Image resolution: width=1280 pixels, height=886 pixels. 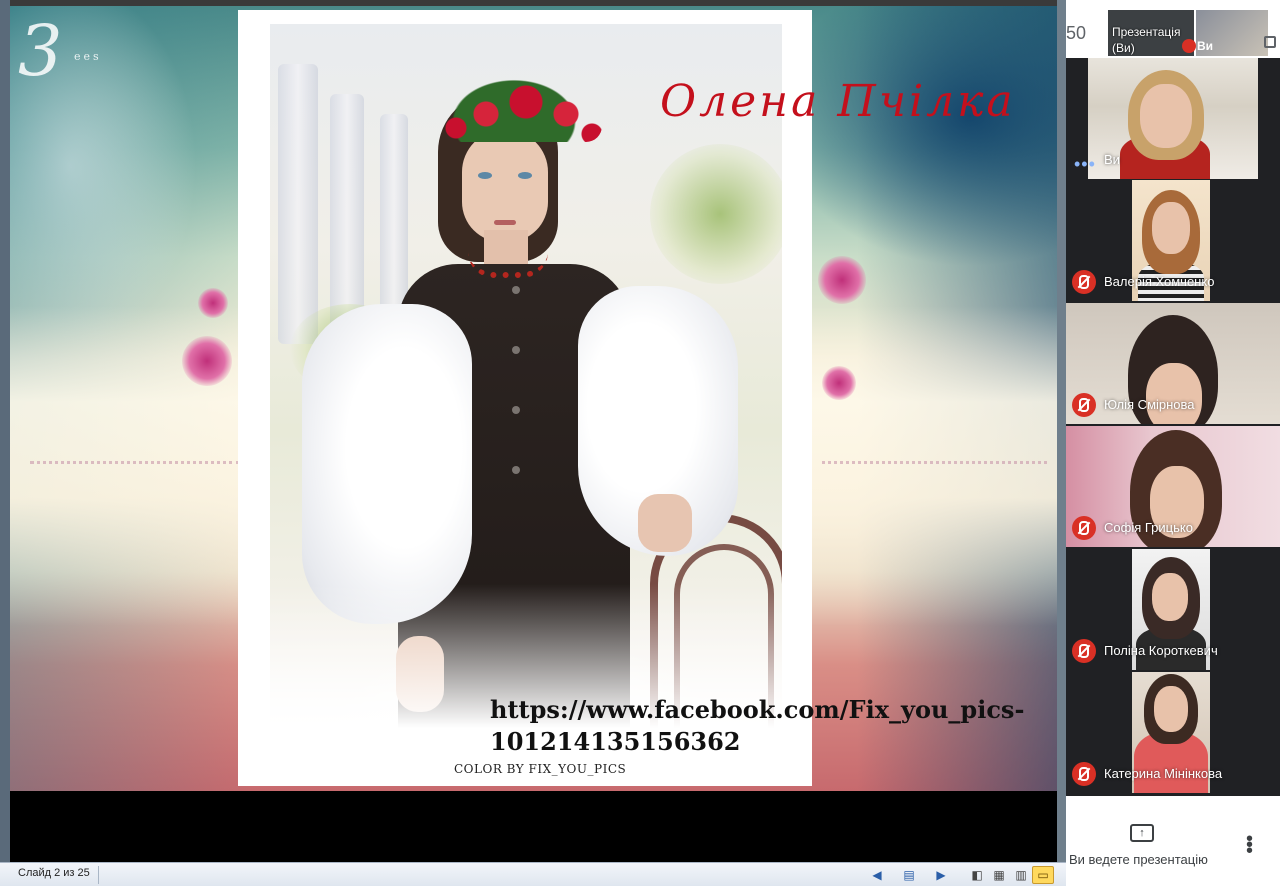 I want to click on slide-title: Олена Пчілка, so click(x=838, y=101).